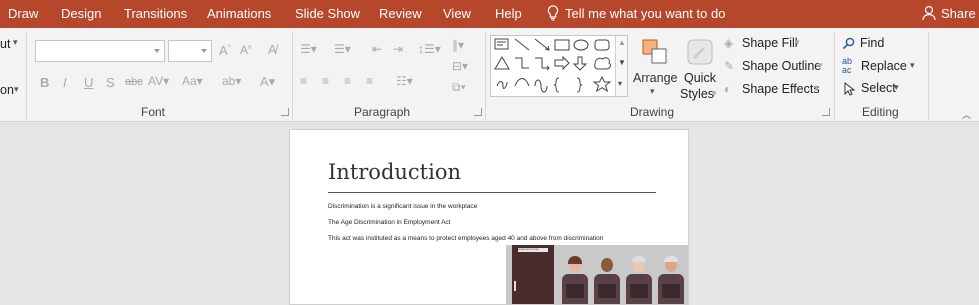 The image size is (979, 305). I want to click on decrease-font-icon: Av, so click(246, 50).